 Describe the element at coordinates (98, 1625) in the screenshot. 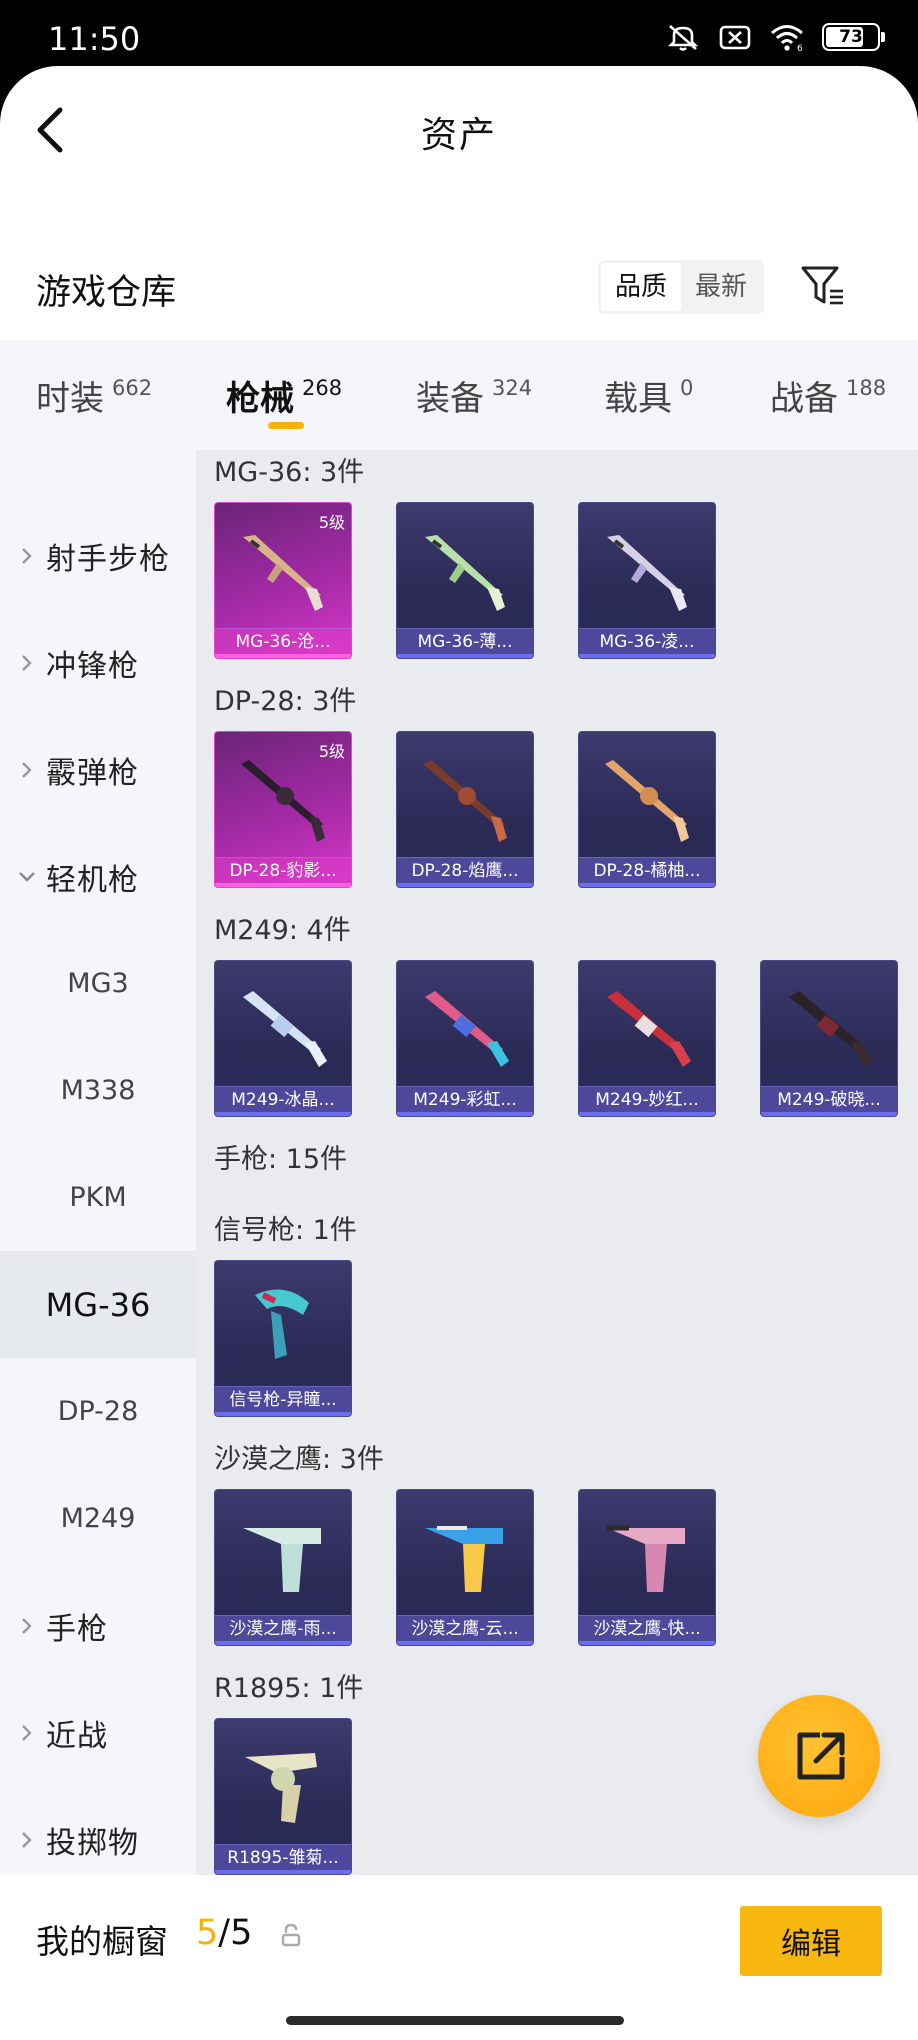

I see `sidebar-item-pistol: 手枪` at that location.